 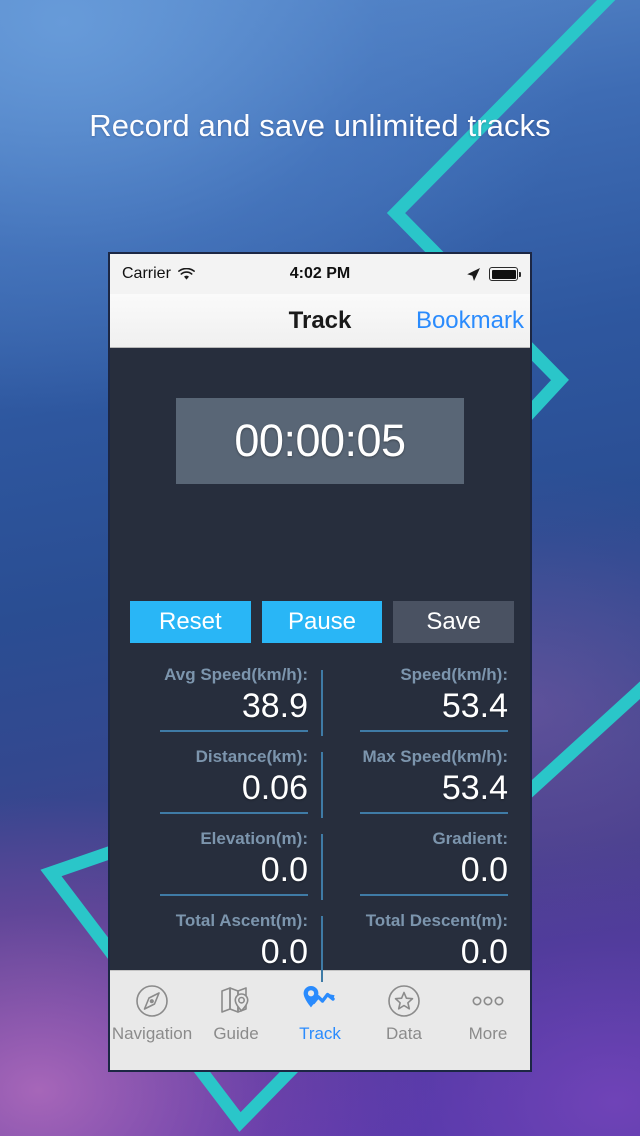 What do you see at coordinates (488, 1033) in the screenshot?
I see `tab-label: More` at bounding box center [488, 1033].